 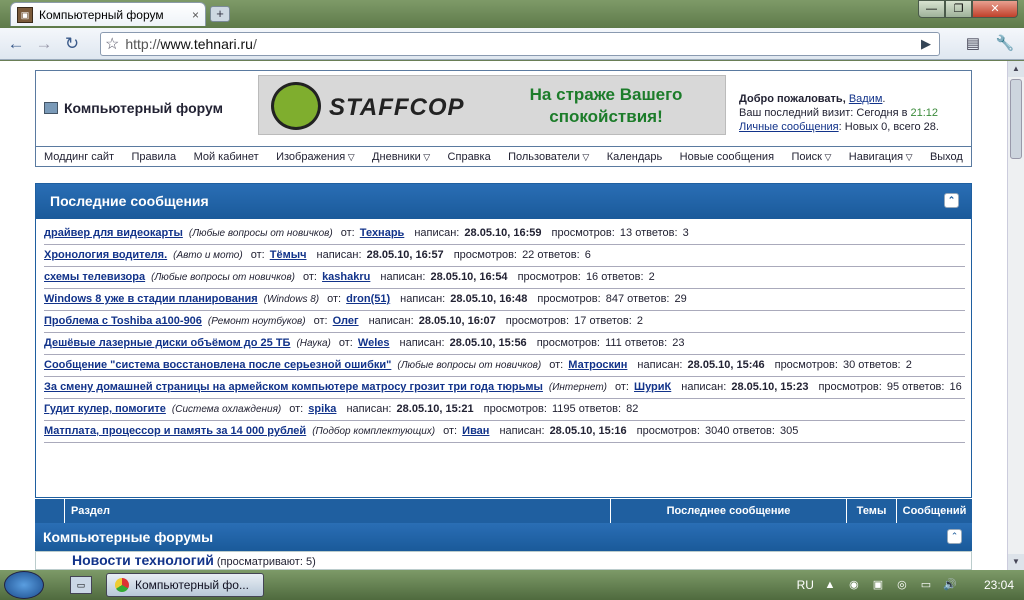 What do you see at coordinates (195, 15) in the screenshot?
I see `tab-close-icon: ×` at bounding box center [195, 15].